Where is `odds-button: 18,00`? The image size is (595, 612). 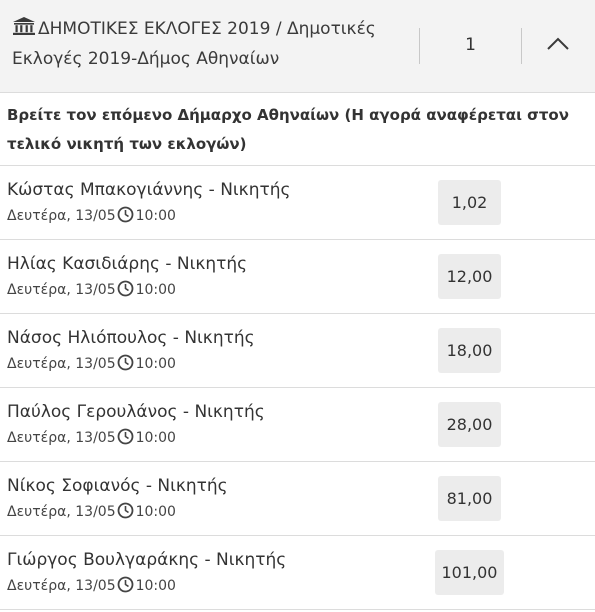
odds-button: 18,00 is located at coordinates (469, 350).